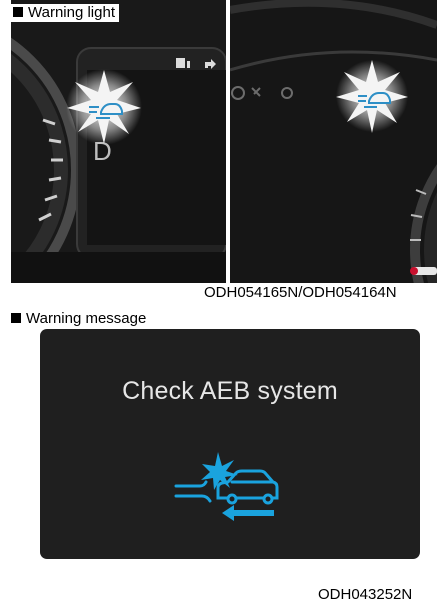 This screenshot has height=607, width=437. I want to click on aeb-warning-icon, so click(226, 486).